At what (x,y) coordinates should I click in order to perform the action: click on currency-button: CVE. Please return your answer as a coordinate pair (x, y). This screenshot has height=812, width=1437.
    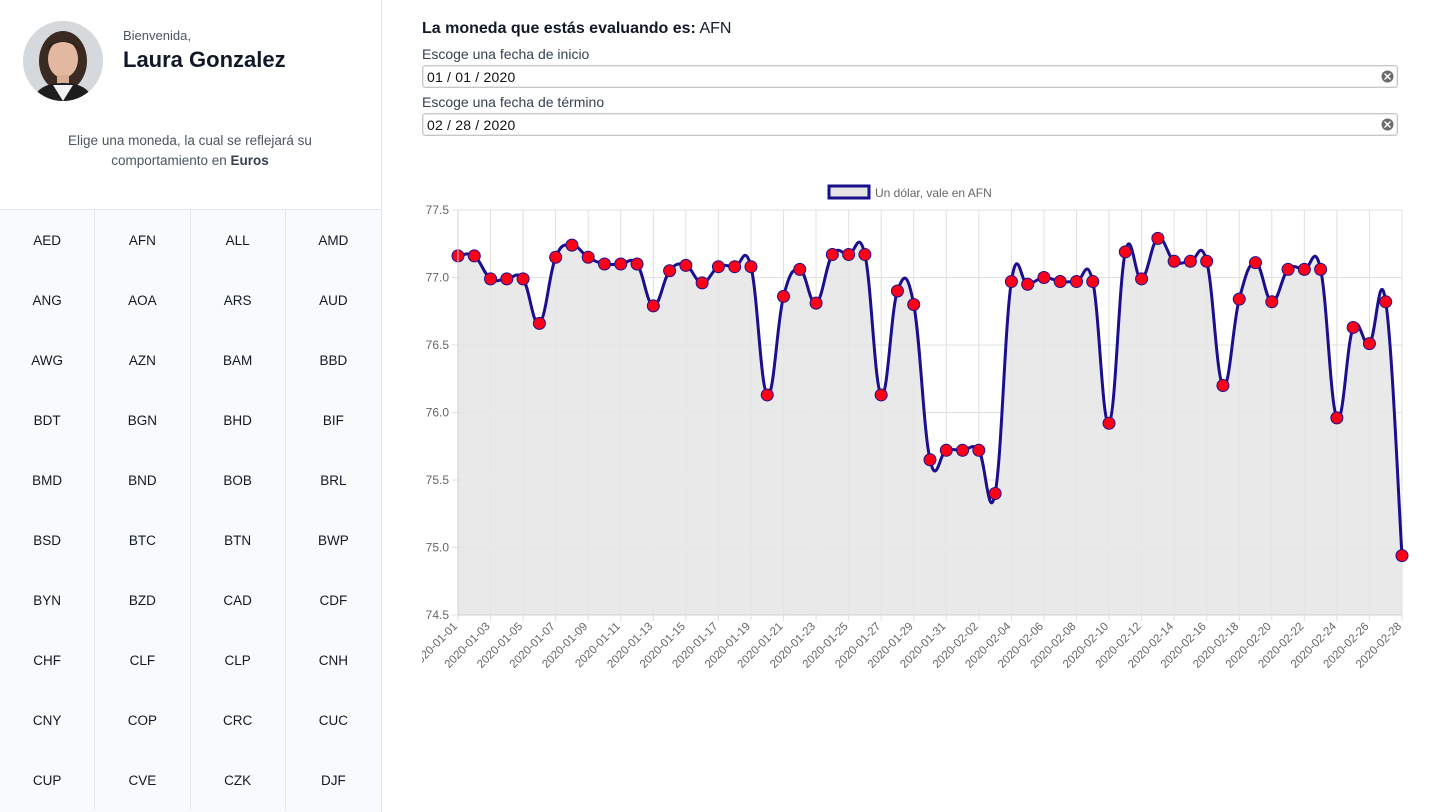
    Looking at the image, I should click on (143, 780).